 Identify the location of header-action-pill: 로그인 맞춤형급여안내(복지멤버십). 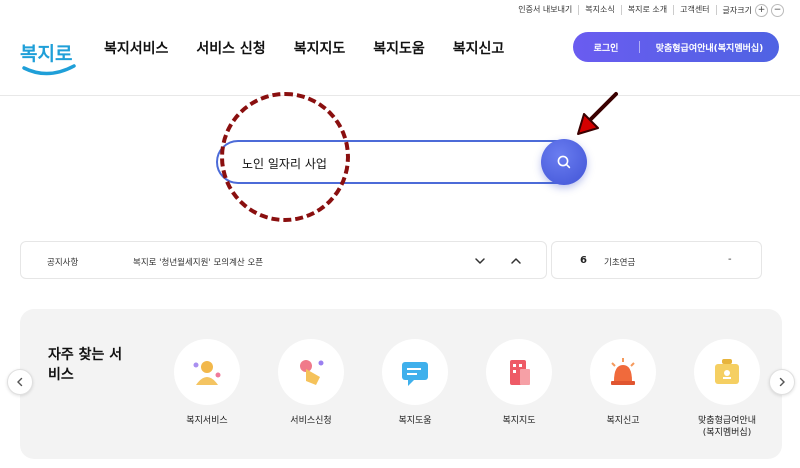
(676, 47).